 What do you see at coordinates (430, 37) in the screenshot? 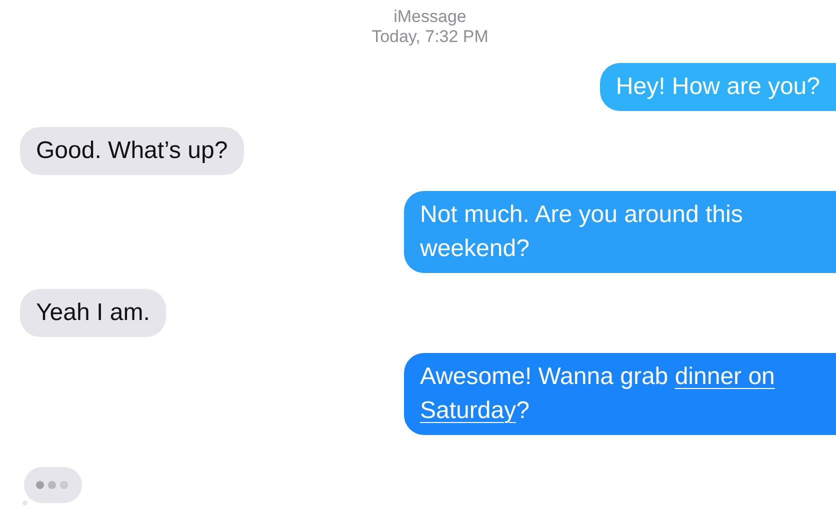
I see `timestamp: Today, 7:32 PM` at bounding box center [430, 37].